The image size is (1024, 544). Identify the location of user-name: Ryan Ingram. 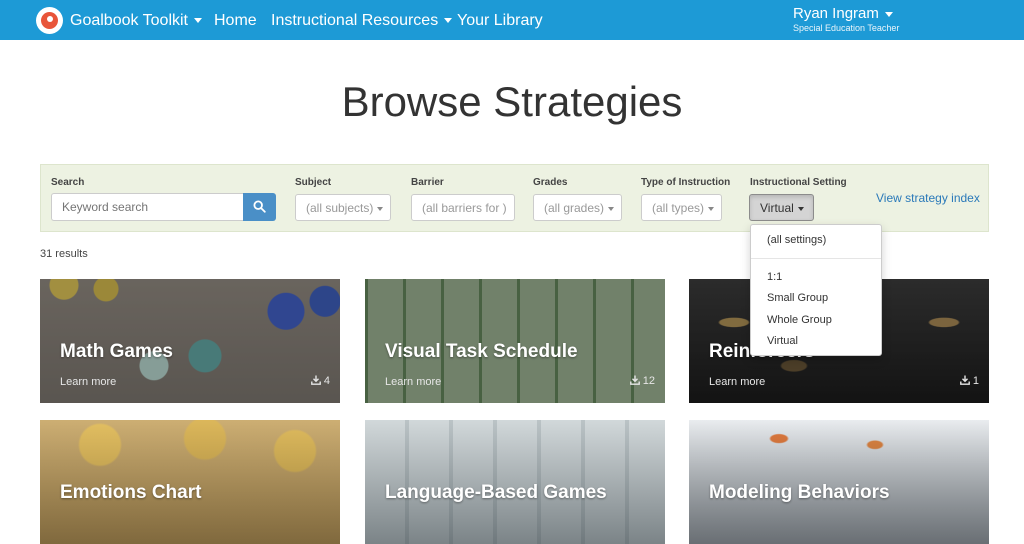
(836, 13).